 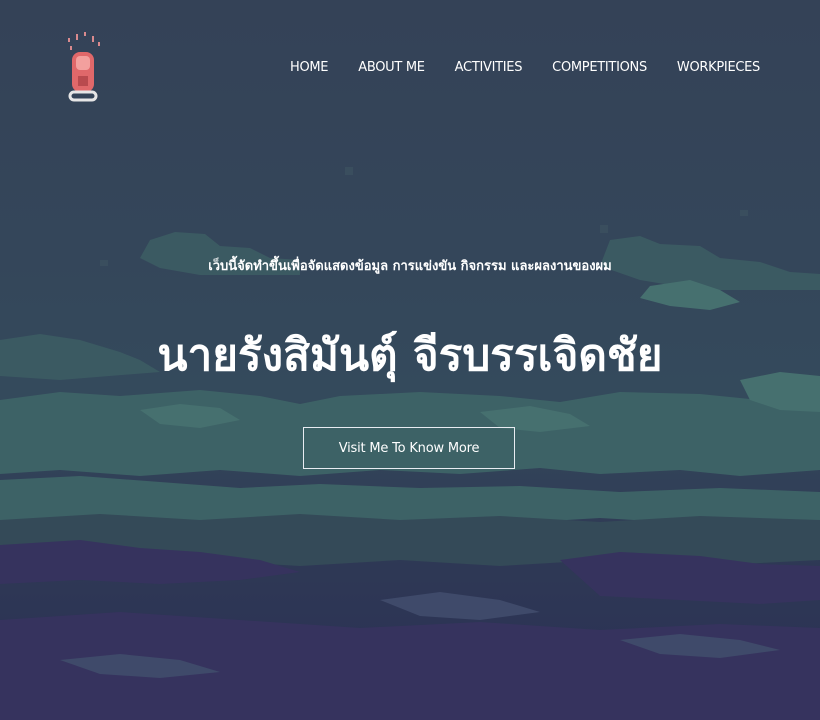 I want to click on pixel-rocket-icon, so click(x=84, y=68).